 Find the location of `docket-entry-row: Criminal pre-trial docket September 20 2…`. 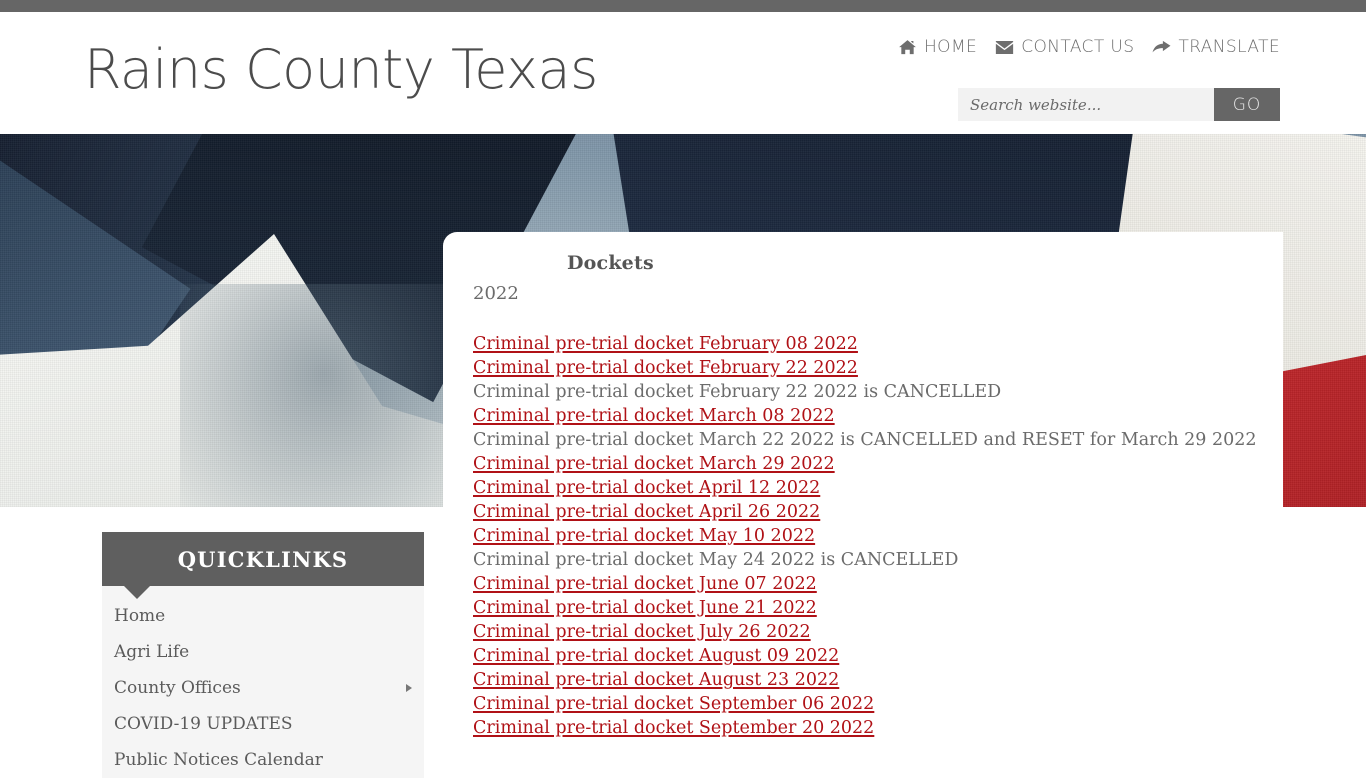

docket-entry-row: Criminal pre-trial docket September 20 2… is located at coordinates (878, 728).